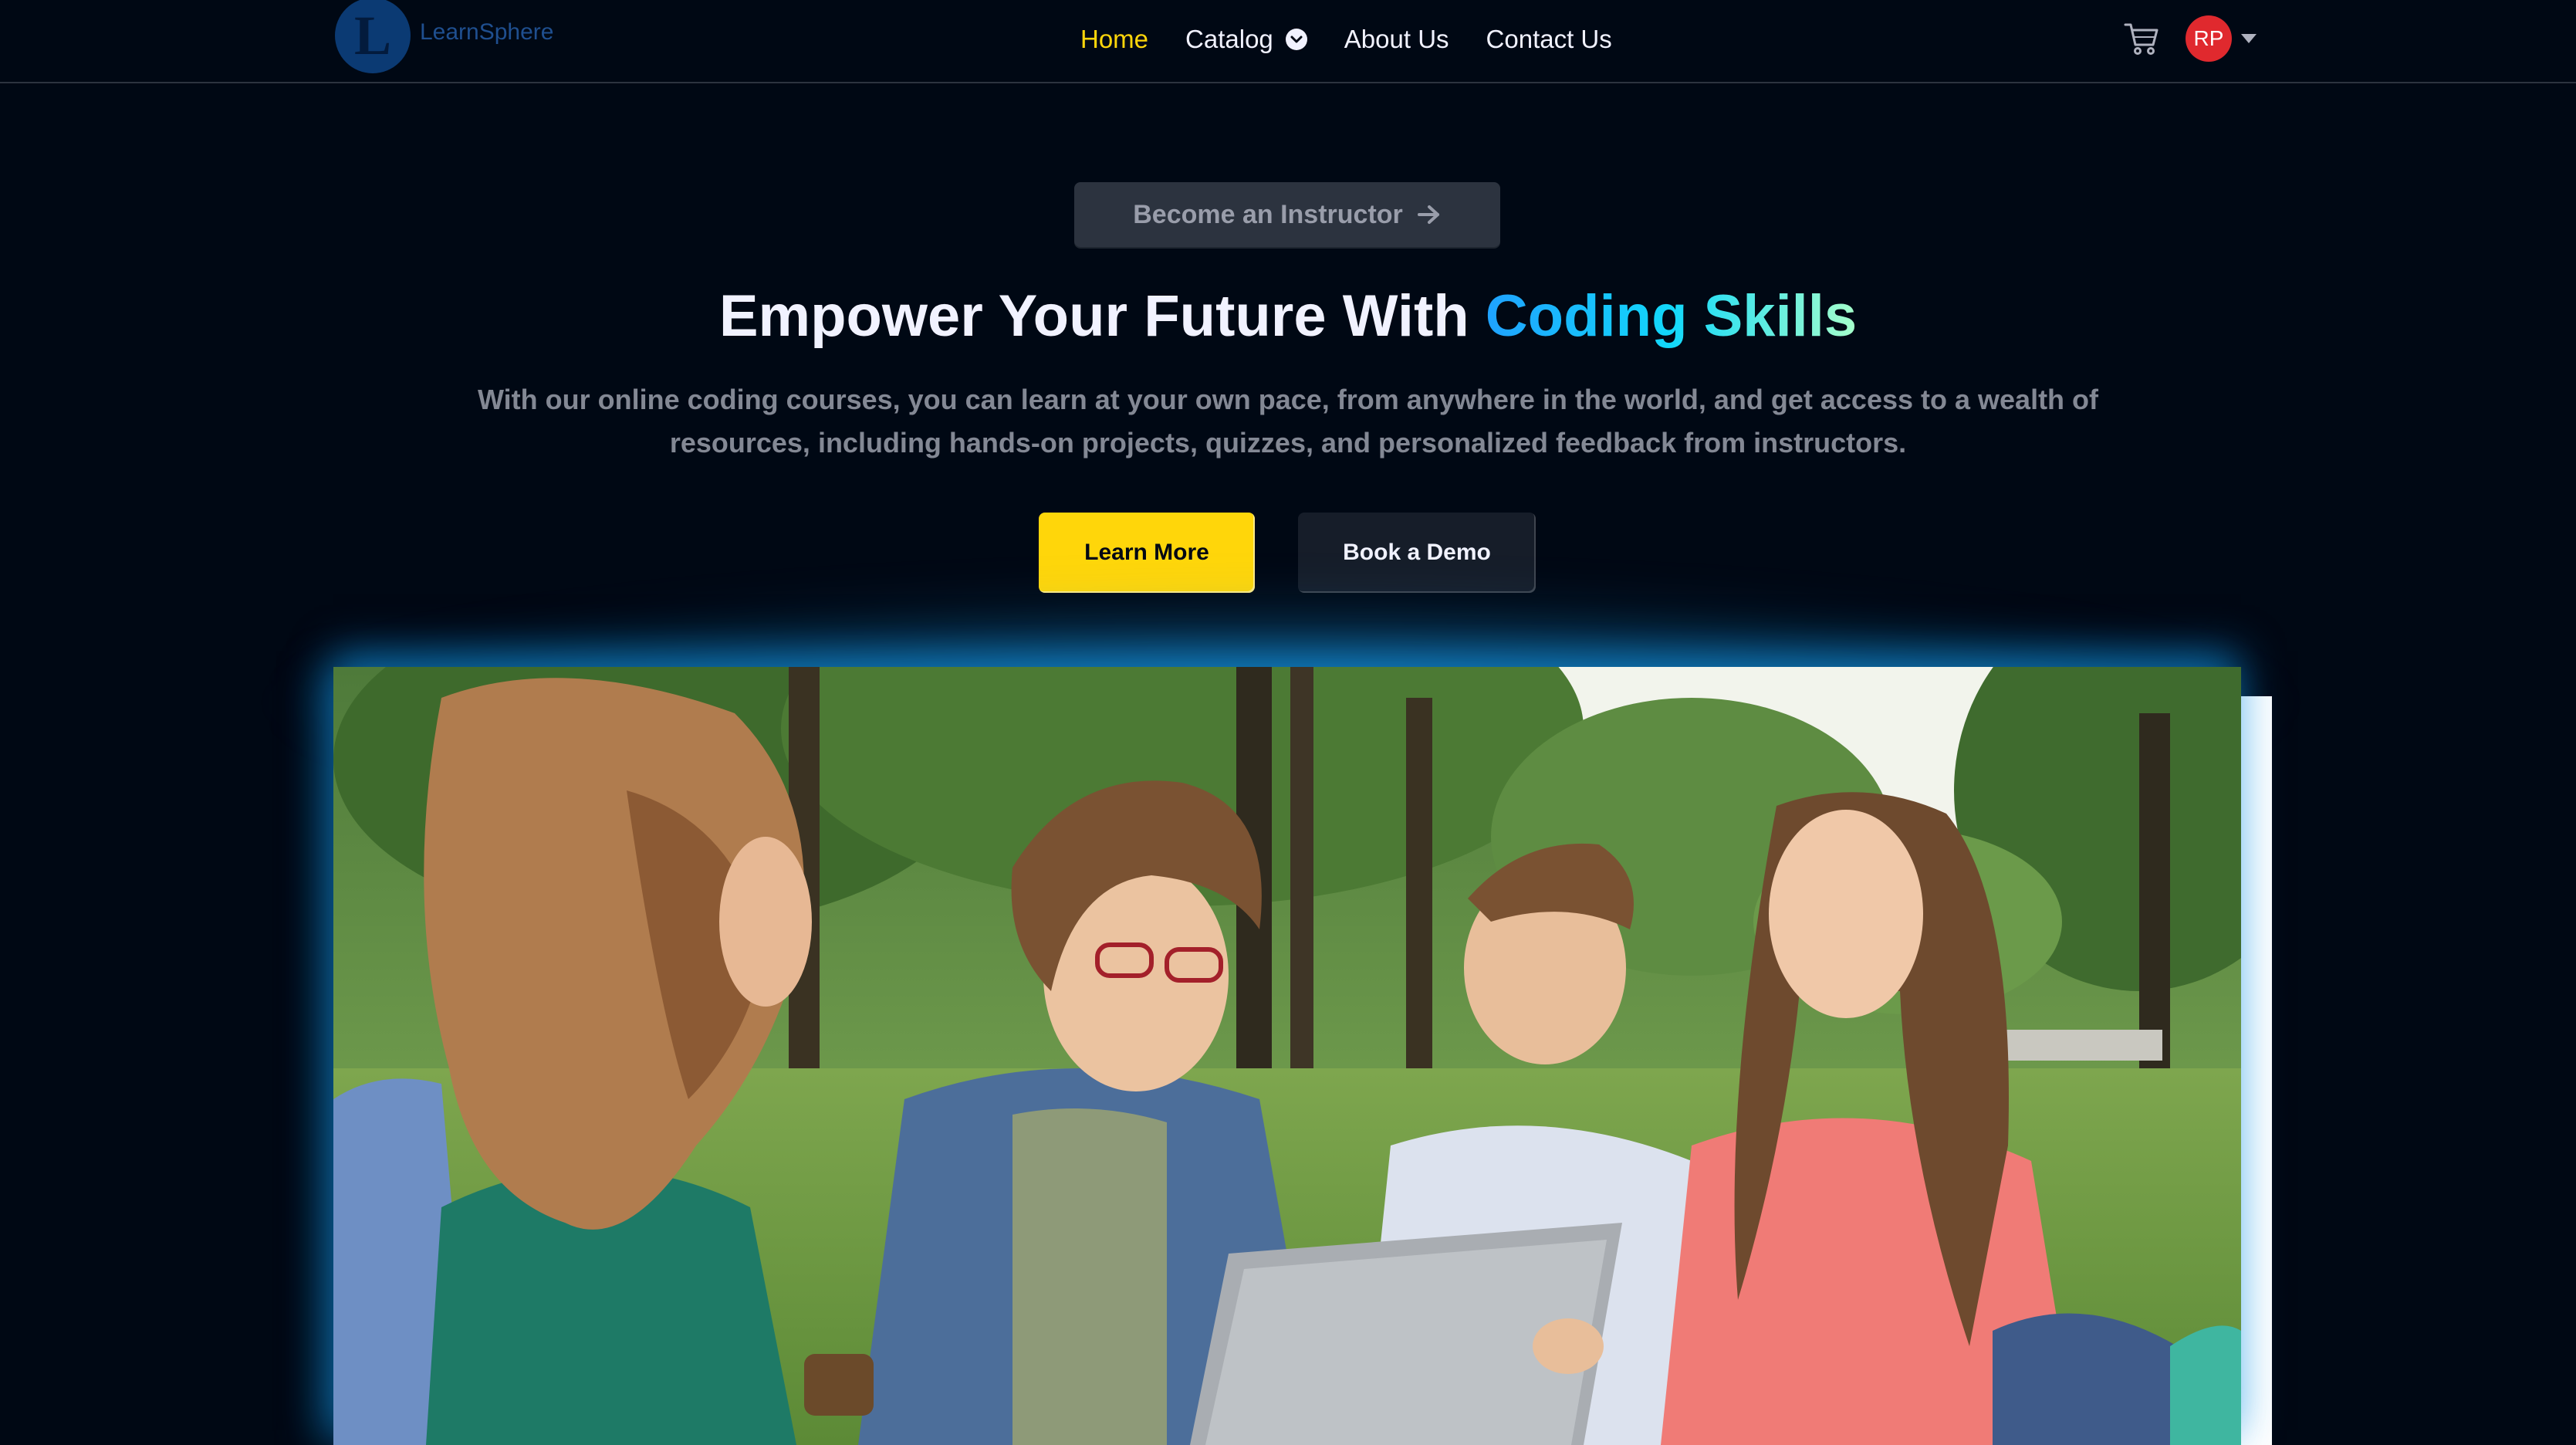  I want to click on shopping-cart-icon, so click(2141, 39).